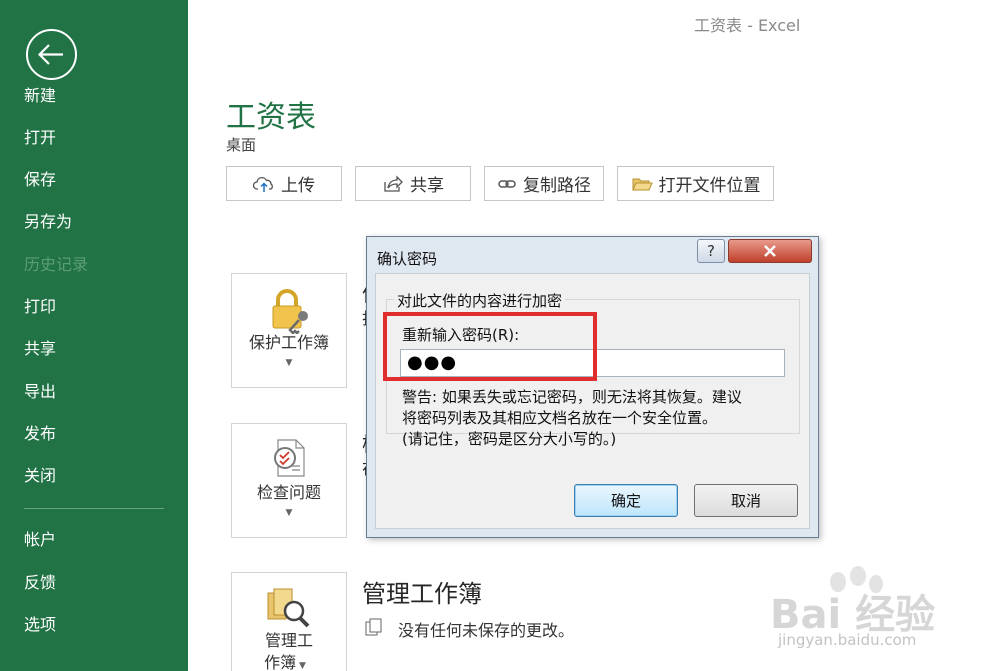  I want to click on open-file-location-label: 打开文件位置, so click(709, 186).